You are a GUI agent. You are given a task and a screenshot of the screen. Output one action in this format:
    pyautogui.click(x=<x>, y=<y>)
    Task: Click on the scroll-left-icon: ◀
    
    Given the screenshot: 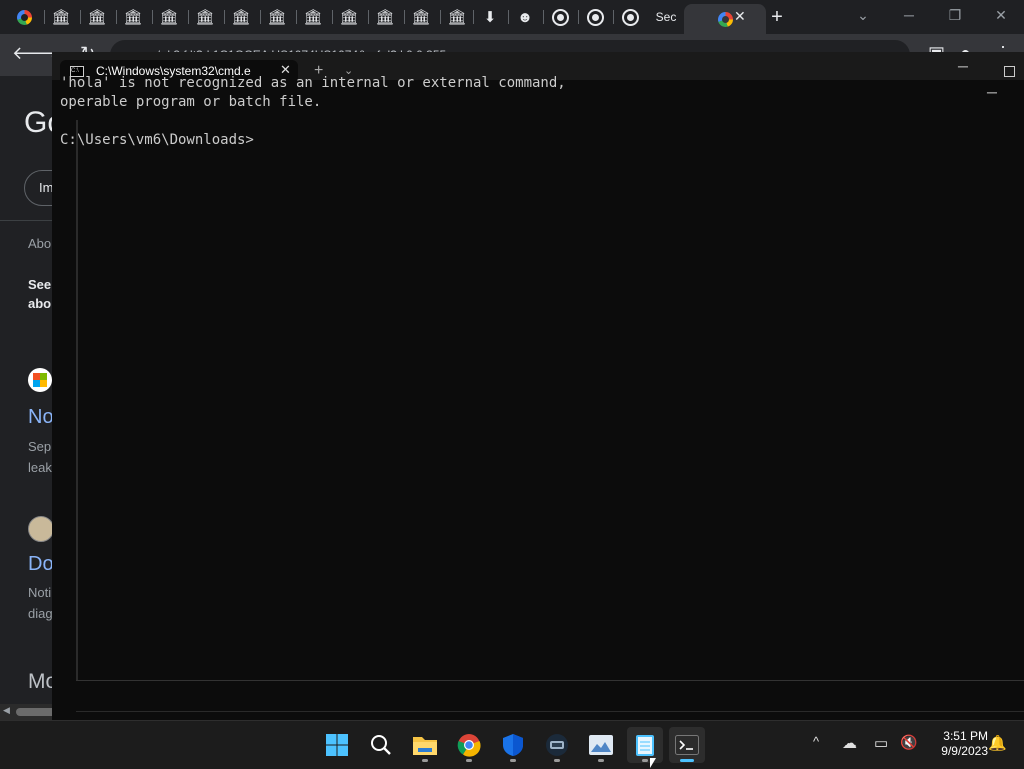 What is the action you would take?
    pyautogui.click(x=6, y=710)
    